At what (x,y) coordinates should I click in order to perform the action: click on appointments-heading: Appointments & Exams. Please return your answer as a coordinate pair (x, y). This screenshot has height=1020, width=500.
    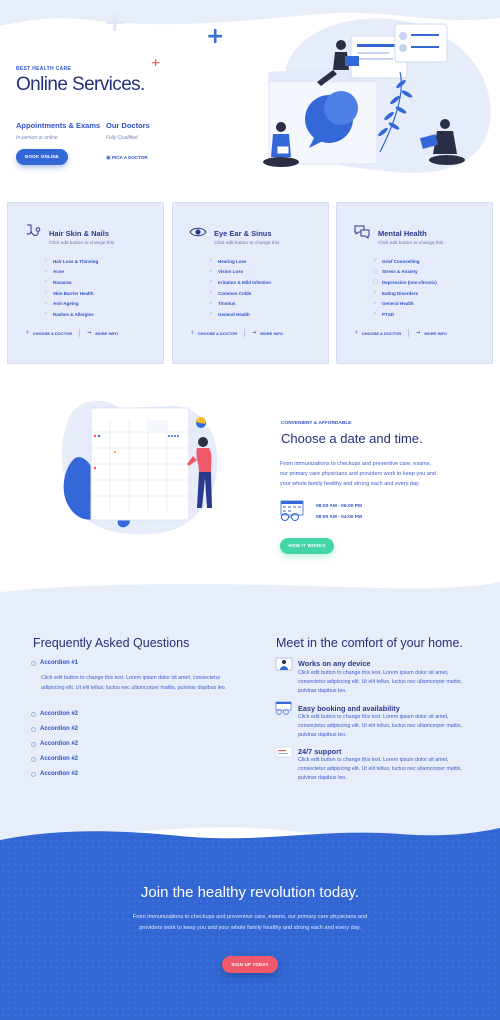
    Looking at the image, I should click on (58, 125).